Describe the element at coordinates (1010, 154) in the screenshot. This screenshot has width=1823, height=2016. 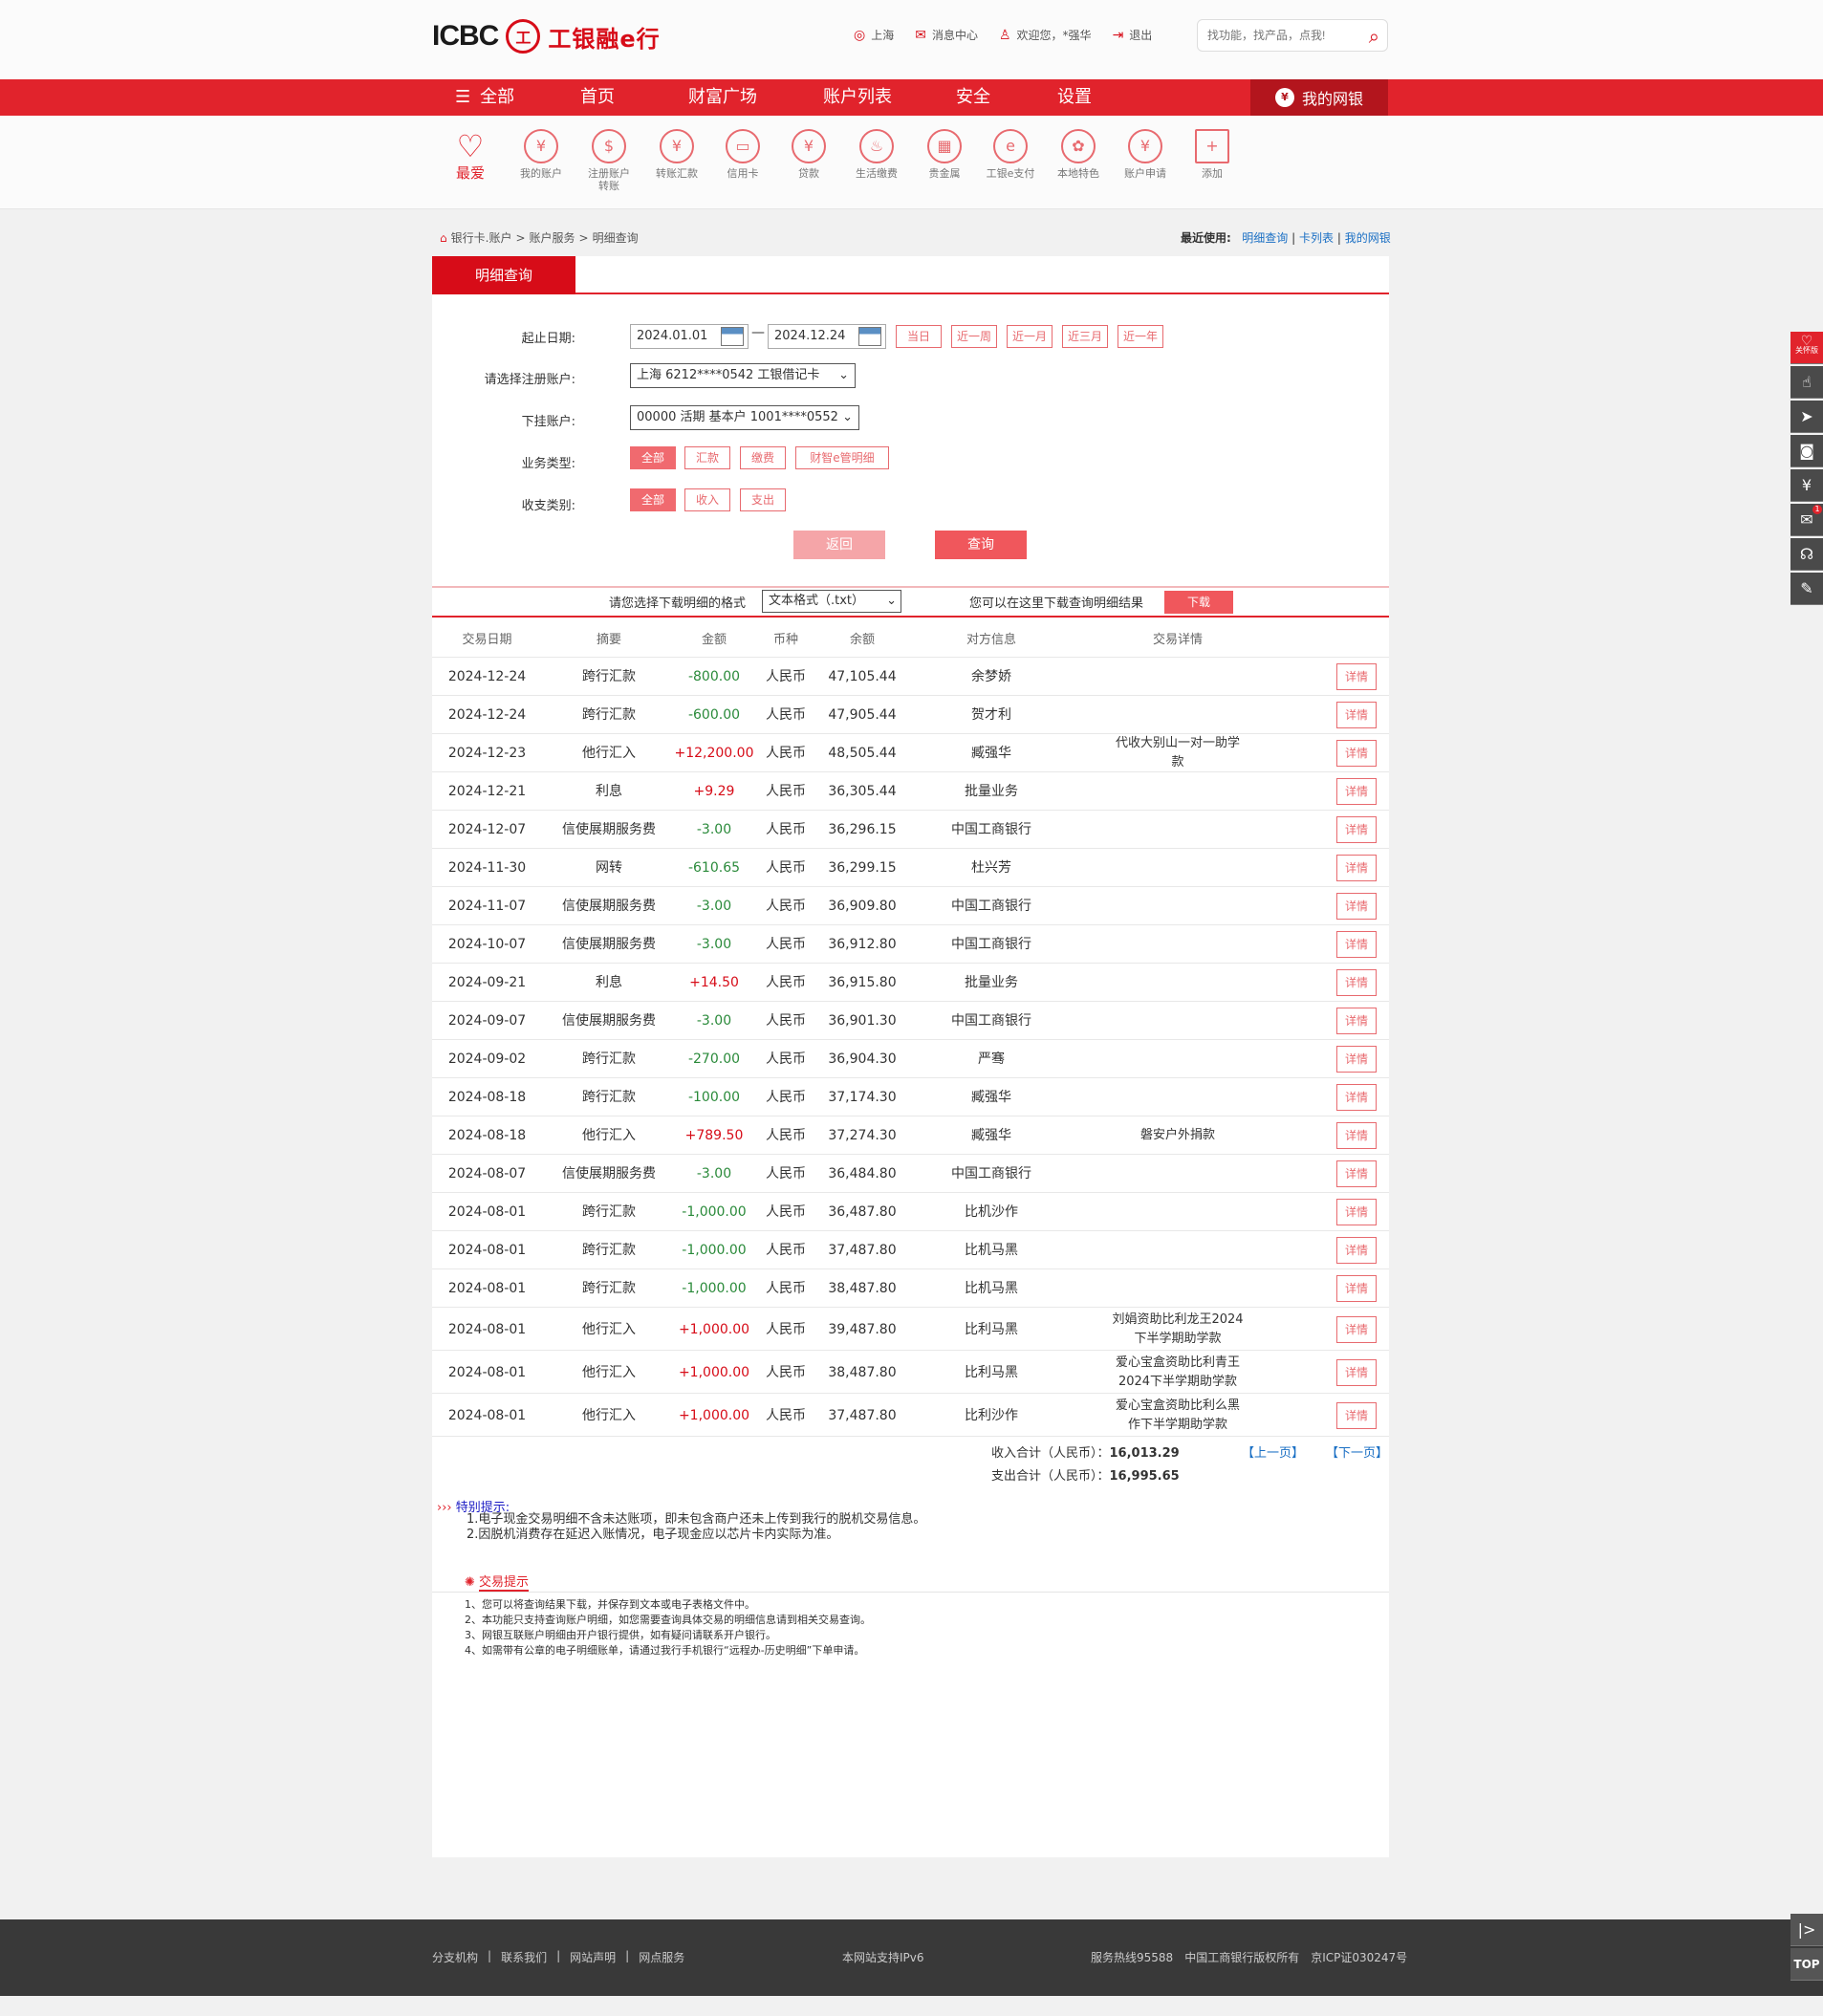
I see `favorite-epay: e 工银e支付` at that location.